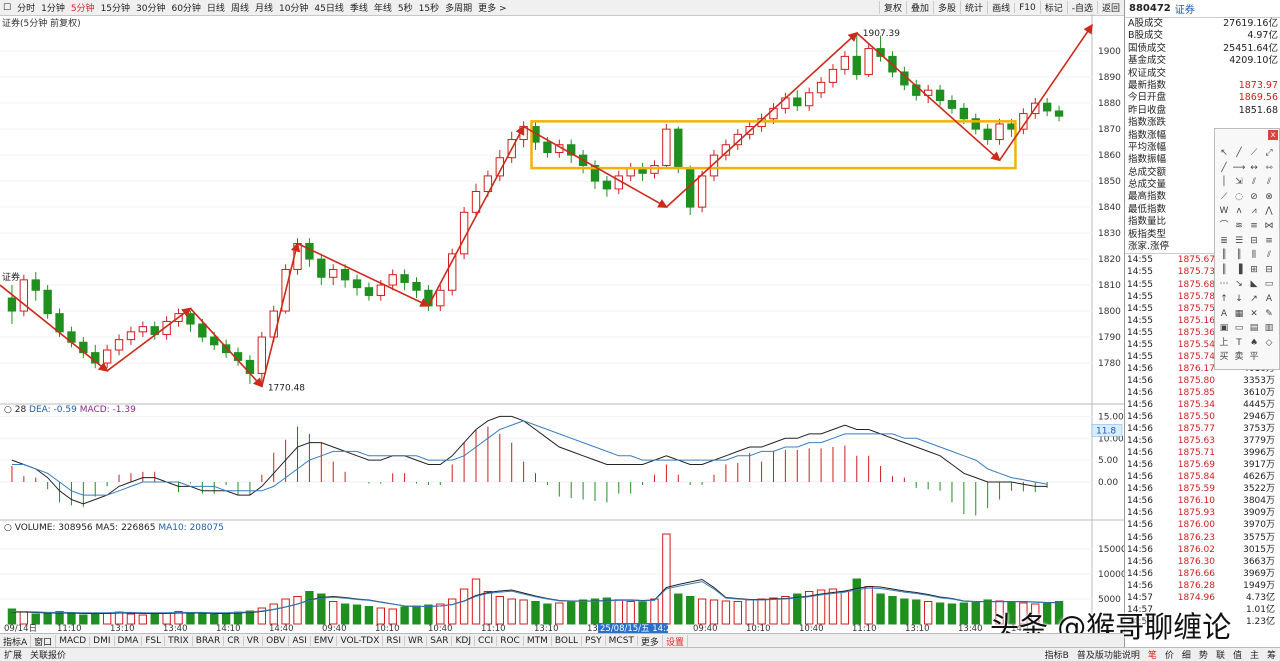 The height and width of the screenshot is (661, 1280). What do you see at coordinates (1254, 168) in the screenshot?
I see `drawing-tool-icon: ↔` at bounding box center [1254, 168].